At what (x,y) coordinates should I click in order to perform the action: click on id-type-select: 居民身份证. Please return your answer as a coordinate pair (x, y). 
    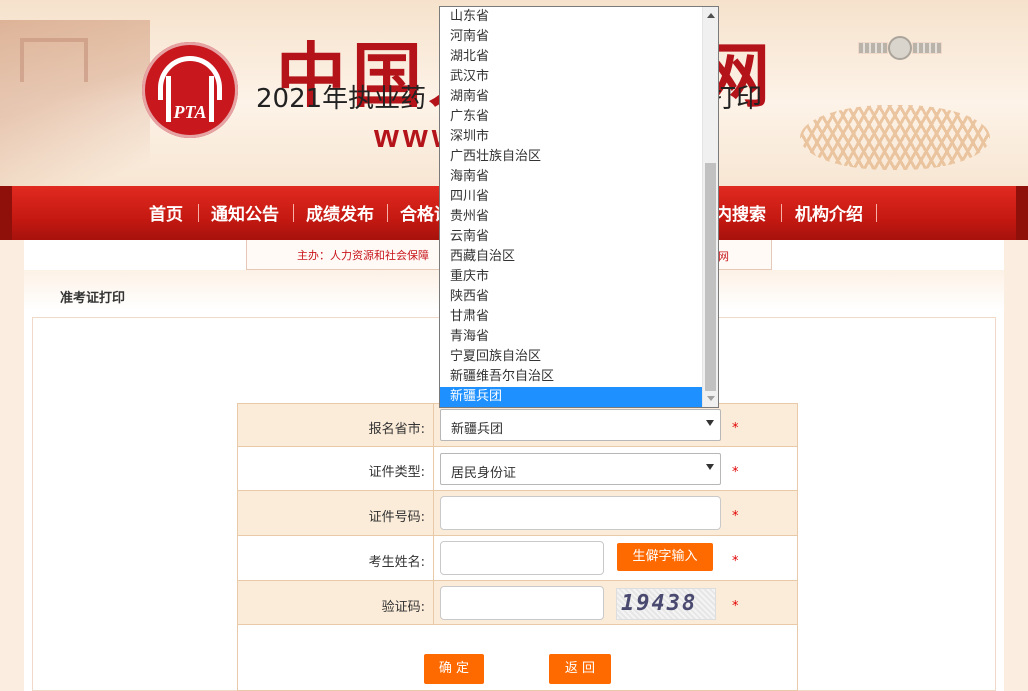
    Looking at the image, I should click on (580, 469).